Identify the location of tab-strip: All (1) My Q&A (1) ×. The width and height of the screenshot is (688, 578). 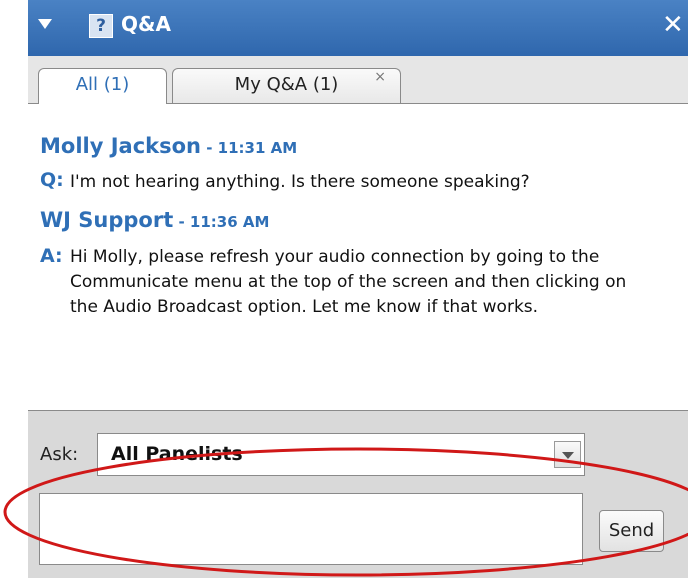
(358, 80).